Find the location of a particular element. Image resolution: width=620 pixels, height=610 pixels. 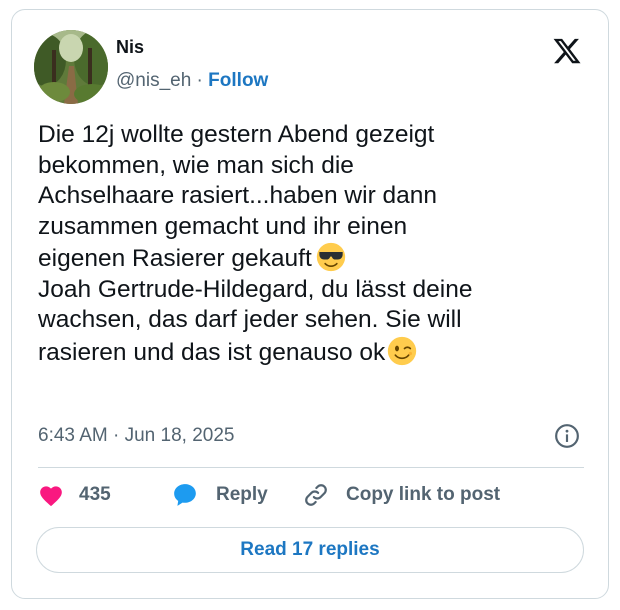

link-icon is located at coordinates (316, 495).